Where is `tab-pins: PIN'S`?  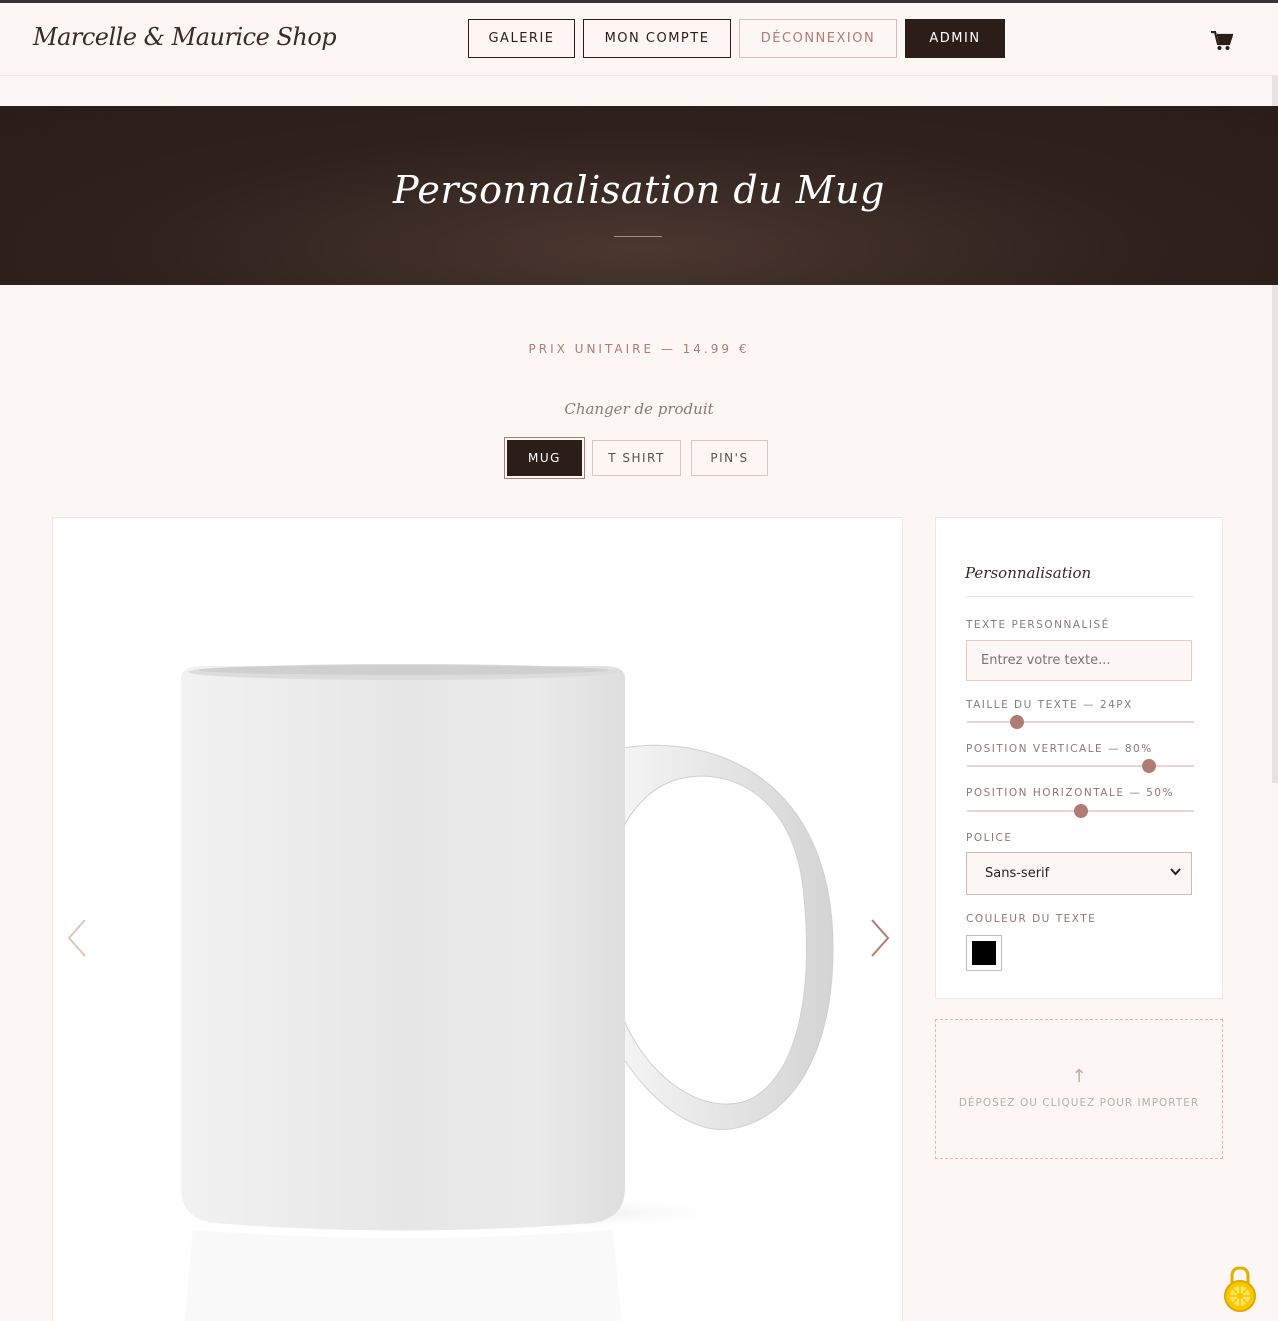 tab-pins: PIN'S is located at coordinates (729, 458).